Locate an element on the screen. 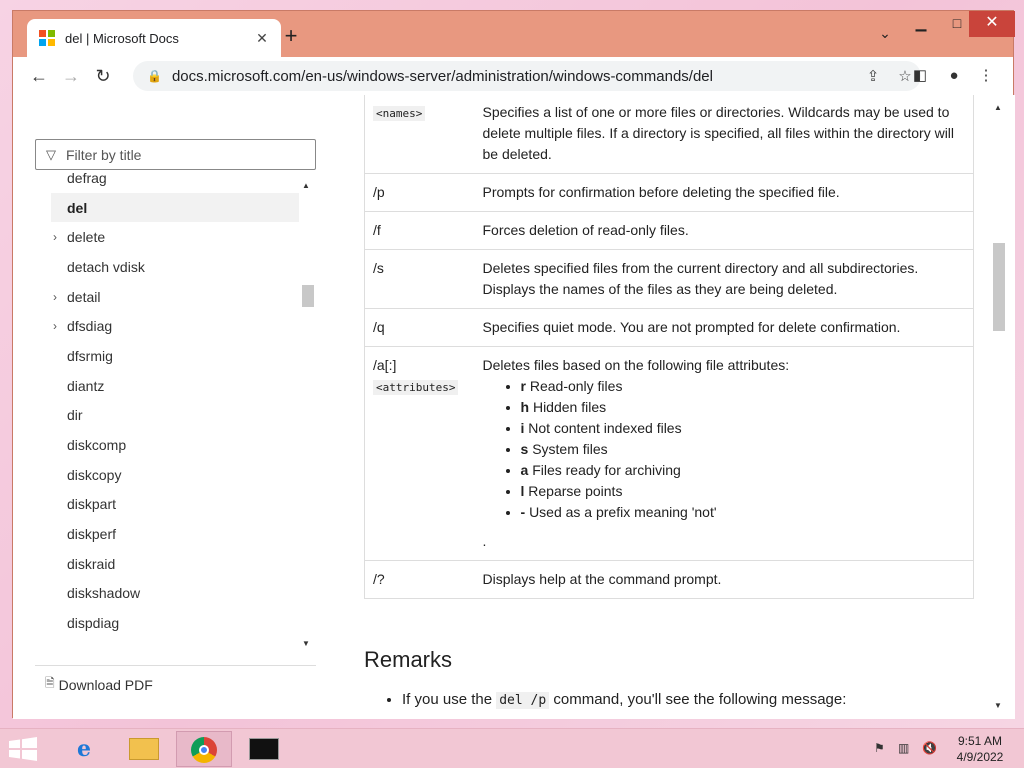  sidebar-item-label: delete is located at coordinates (86, 237).